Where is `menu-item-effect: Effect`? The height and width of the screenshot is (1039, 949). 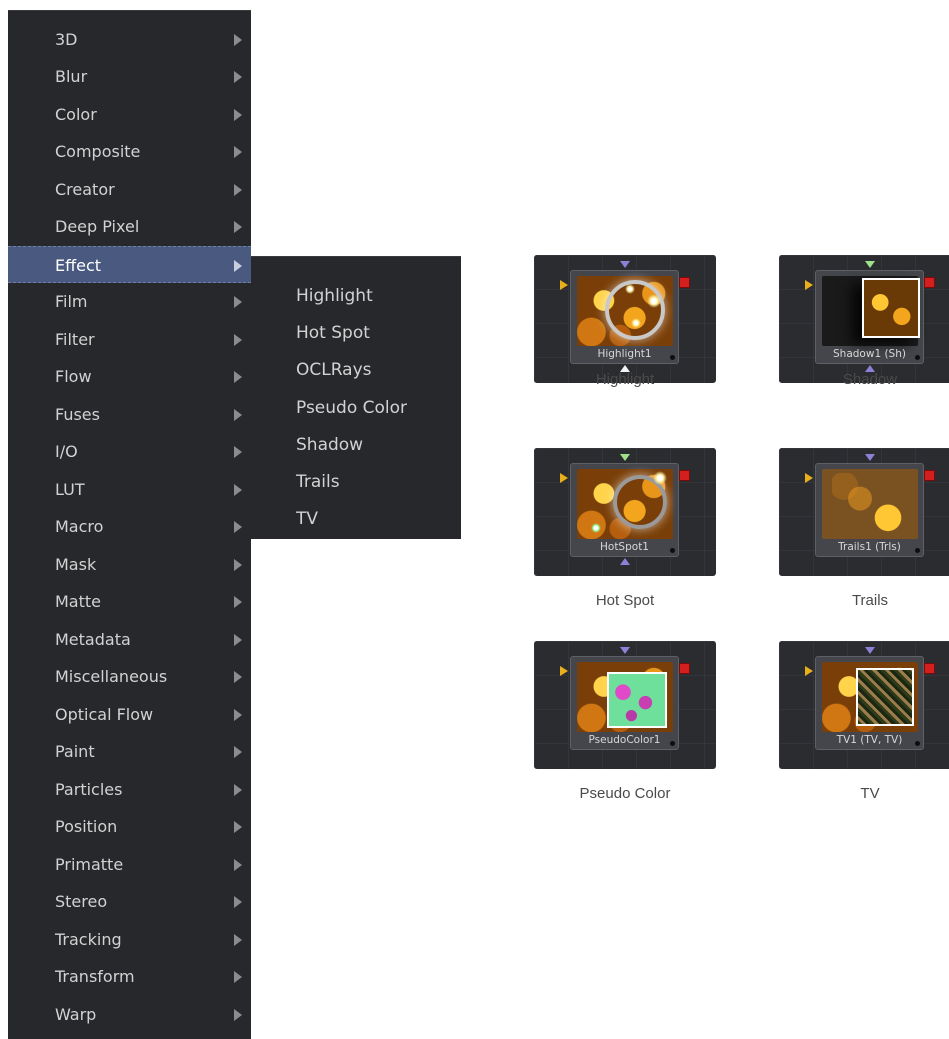 menu-item-effect: Effect is located at coordinates (129, 264).